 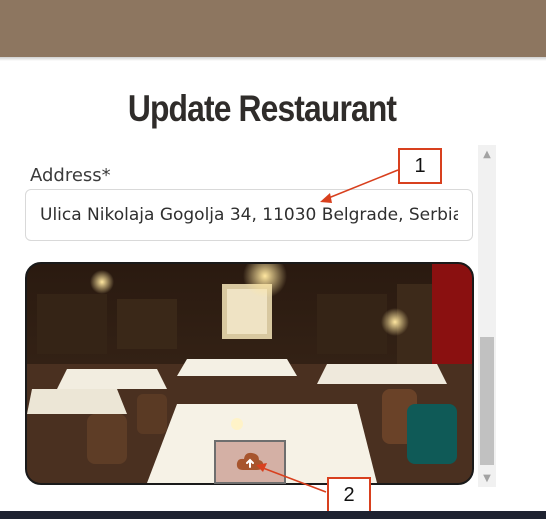 I want to click on address-input, so click(x=249, y=215).